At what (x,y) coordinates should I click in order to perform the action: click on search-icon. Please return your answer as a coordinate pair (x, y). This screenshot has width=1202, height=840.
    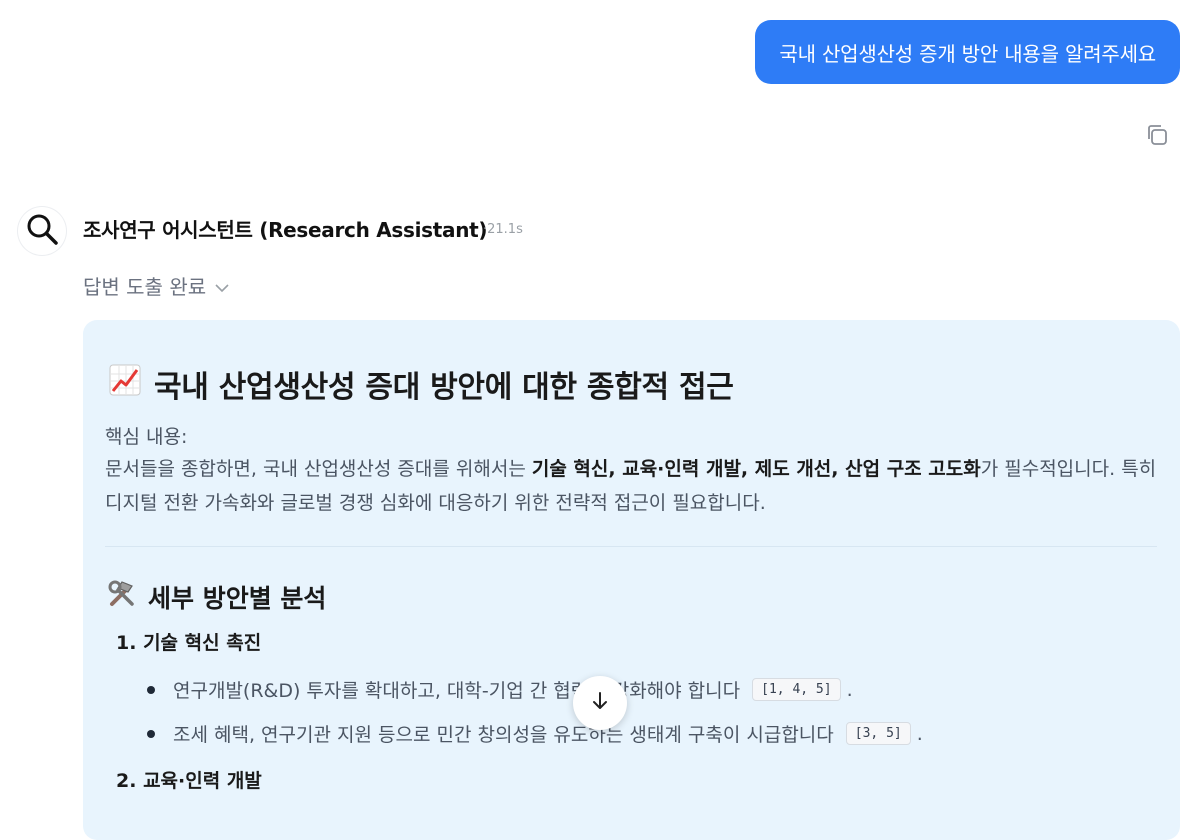
    Looking at the image, I should click on (42, 231).